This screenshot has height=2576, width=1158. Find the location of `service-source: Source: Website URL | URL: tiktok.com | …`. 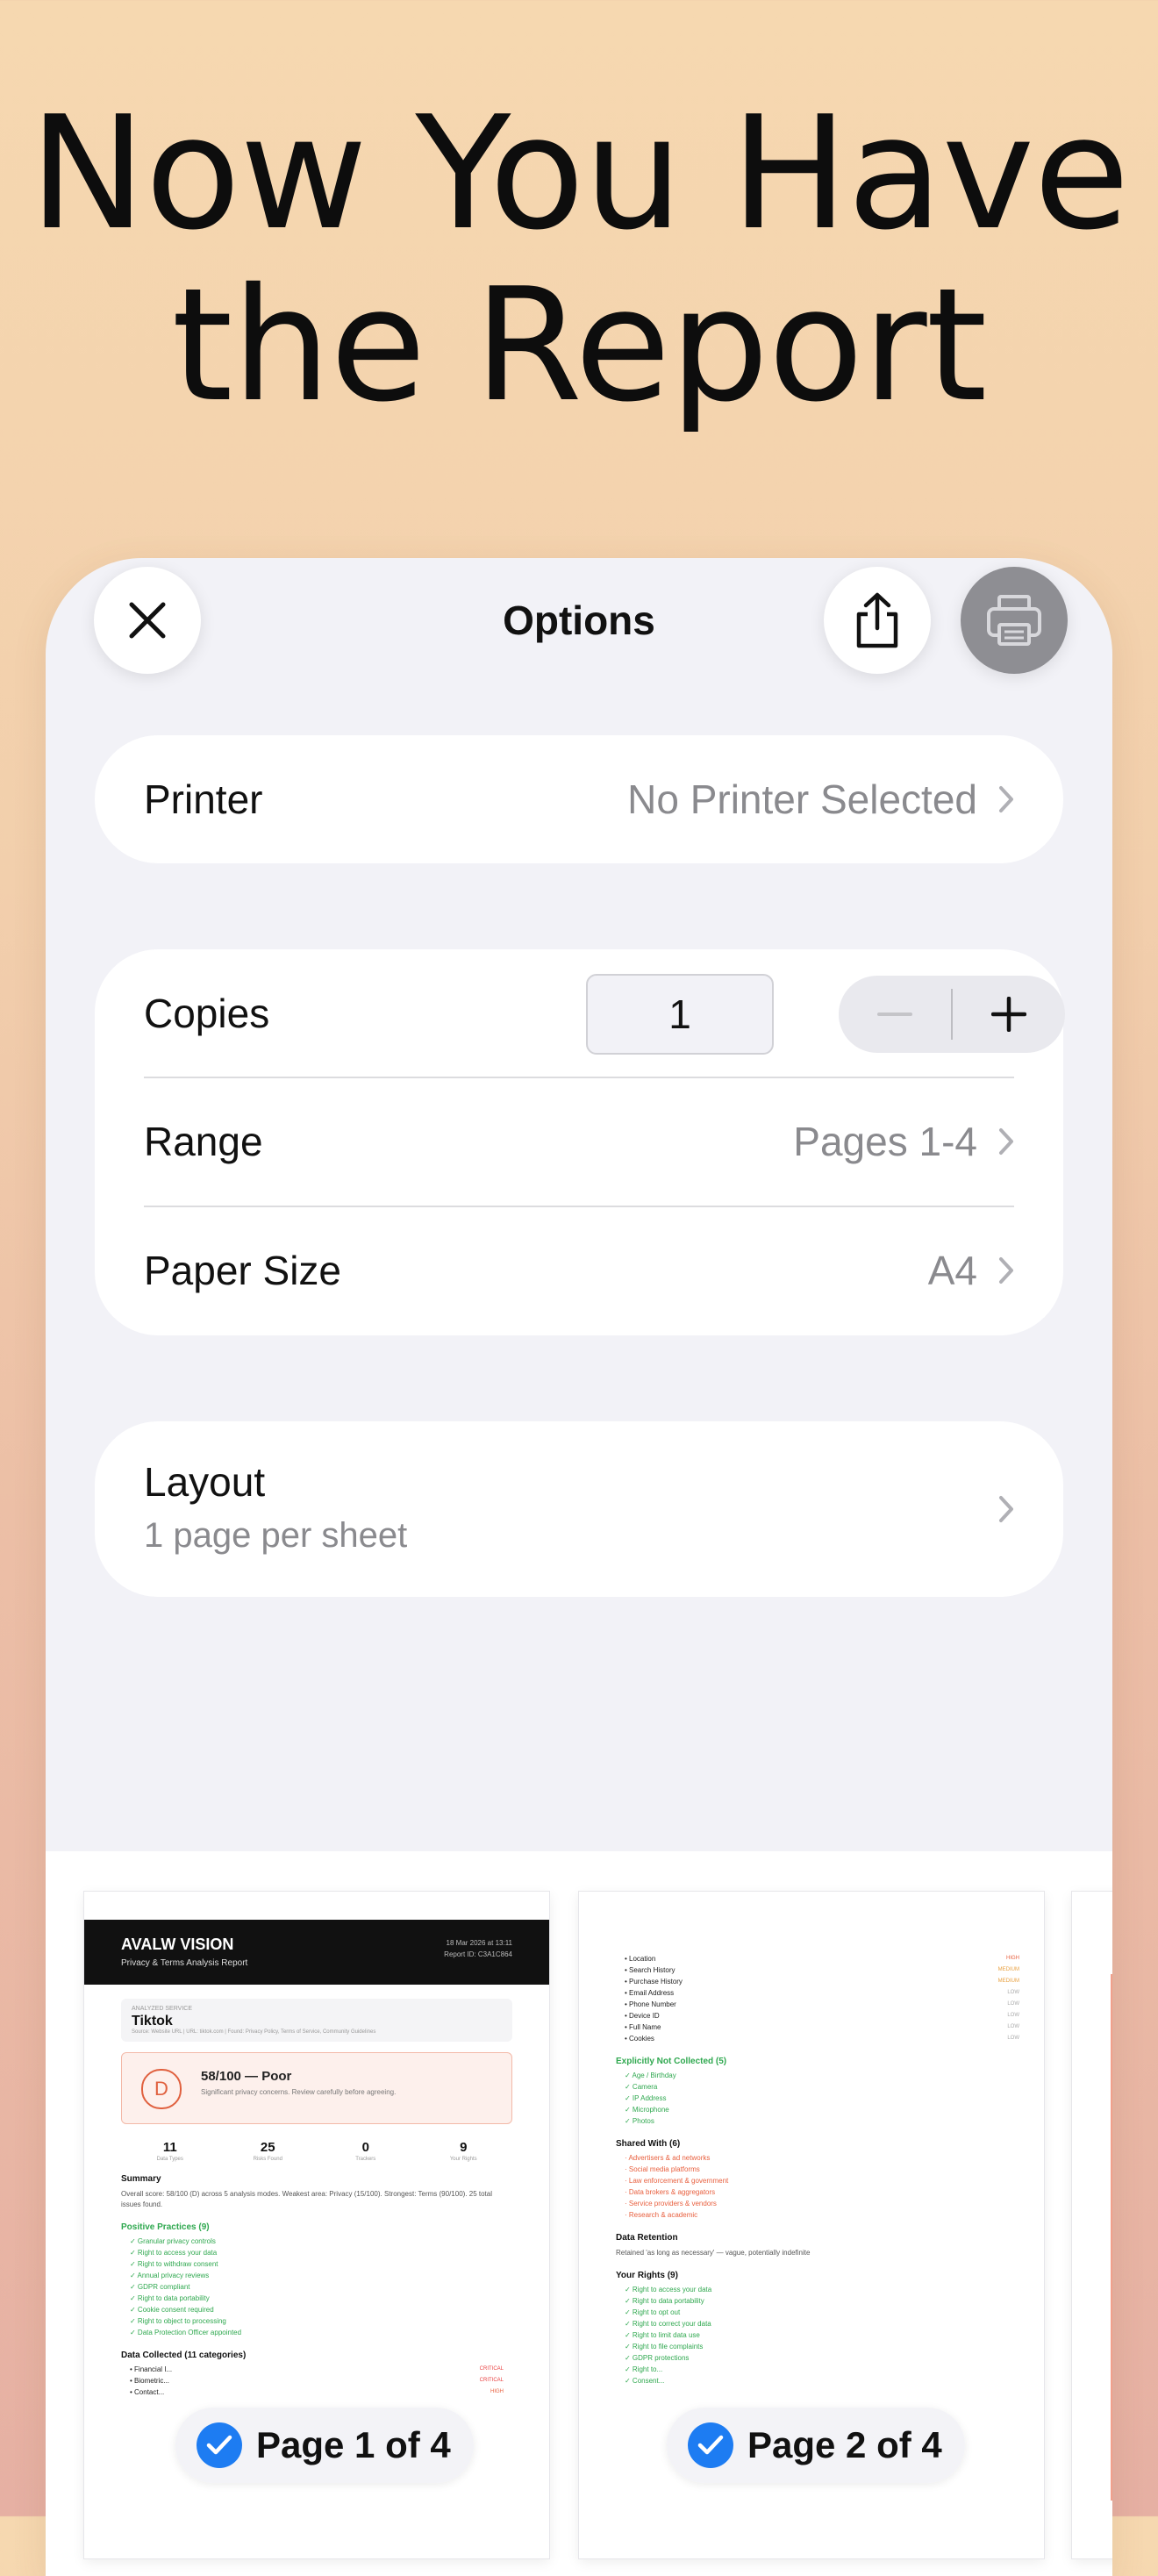

service-source: Source: Website URL | URL: tiktok.com | … is located at coordinates (254, 2032).